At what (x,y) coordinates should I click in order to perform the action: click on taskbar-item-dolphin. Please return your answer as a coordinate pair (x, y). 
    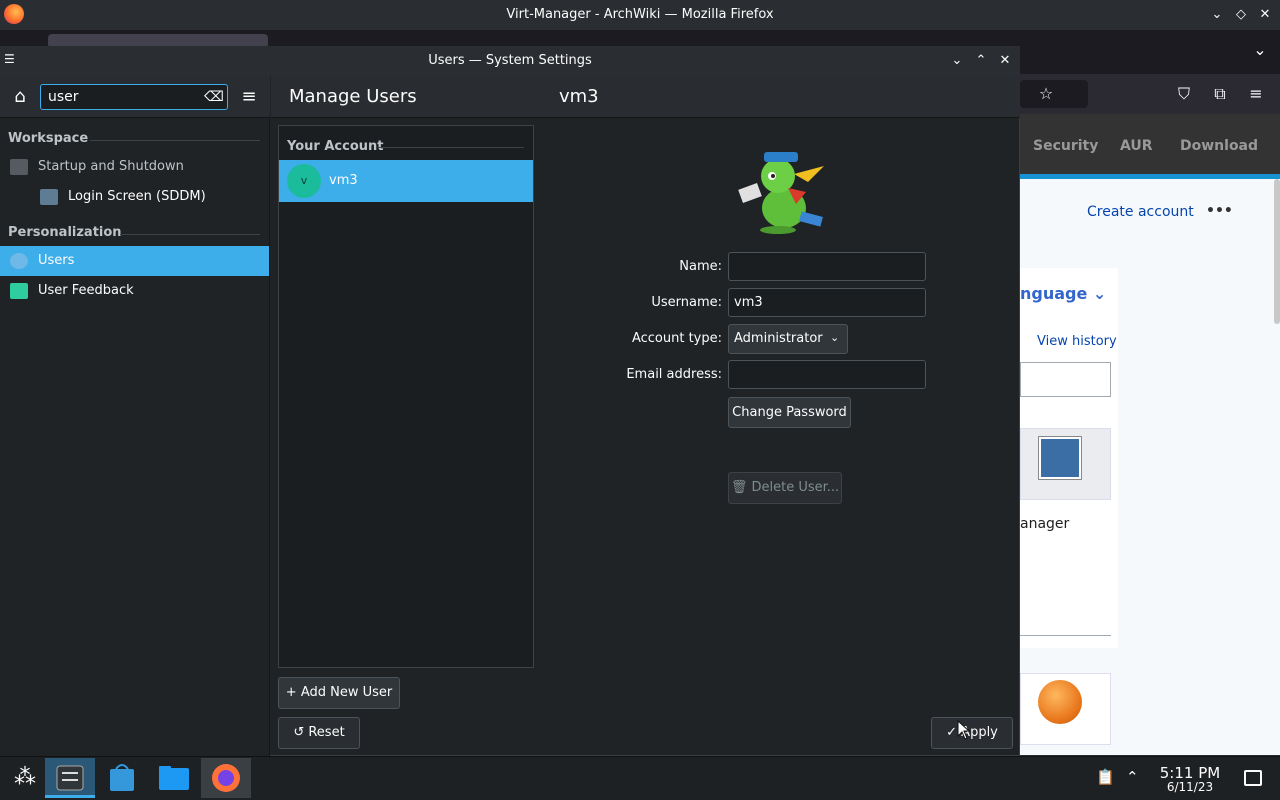
    Looking at the image, I should click on (174, 778).